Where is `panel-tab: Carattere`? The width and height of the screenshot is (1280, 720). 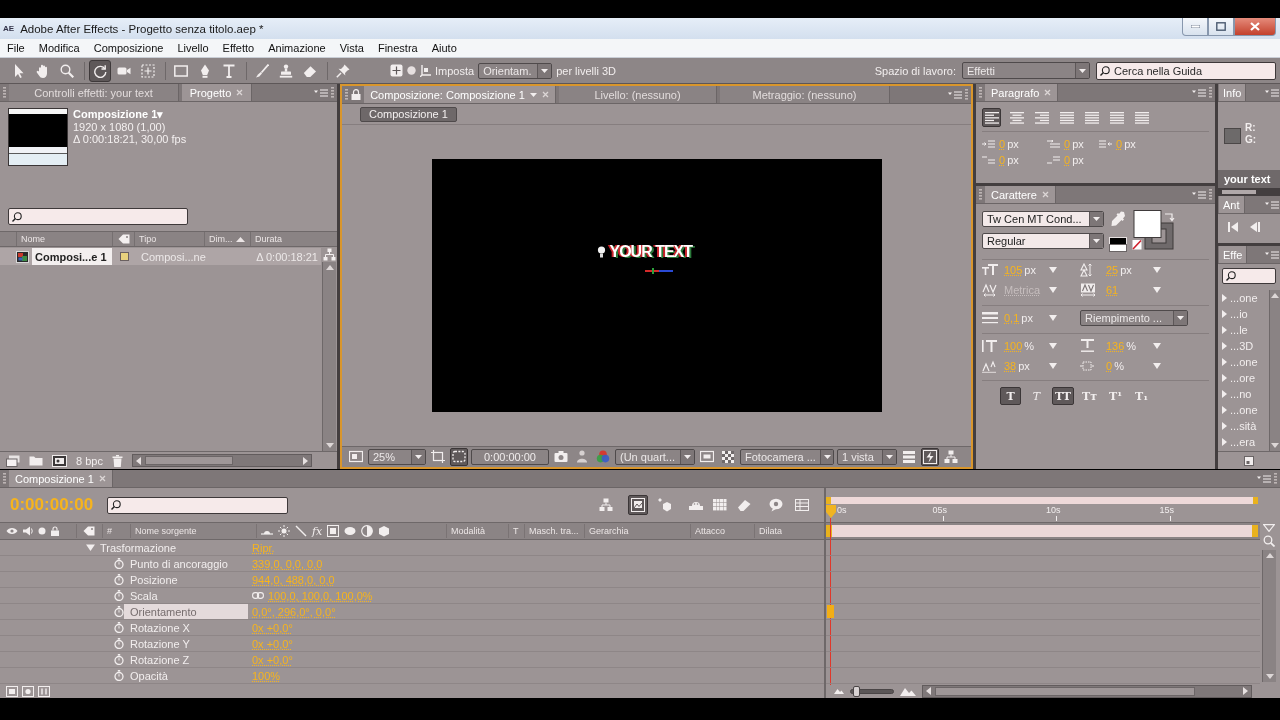
panel-tab: Carattere is located at coordinates (1020, 194).